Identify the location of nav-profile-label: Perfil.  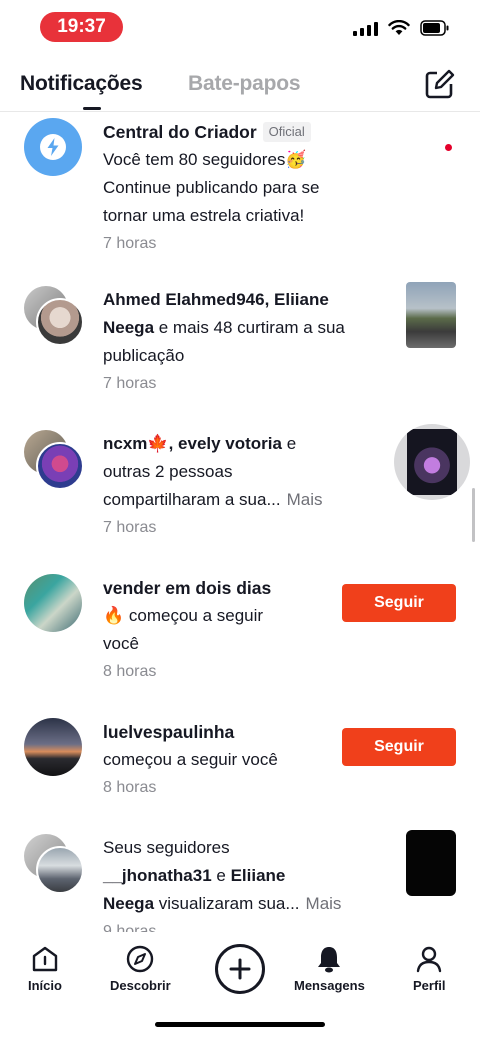
(429, 985).